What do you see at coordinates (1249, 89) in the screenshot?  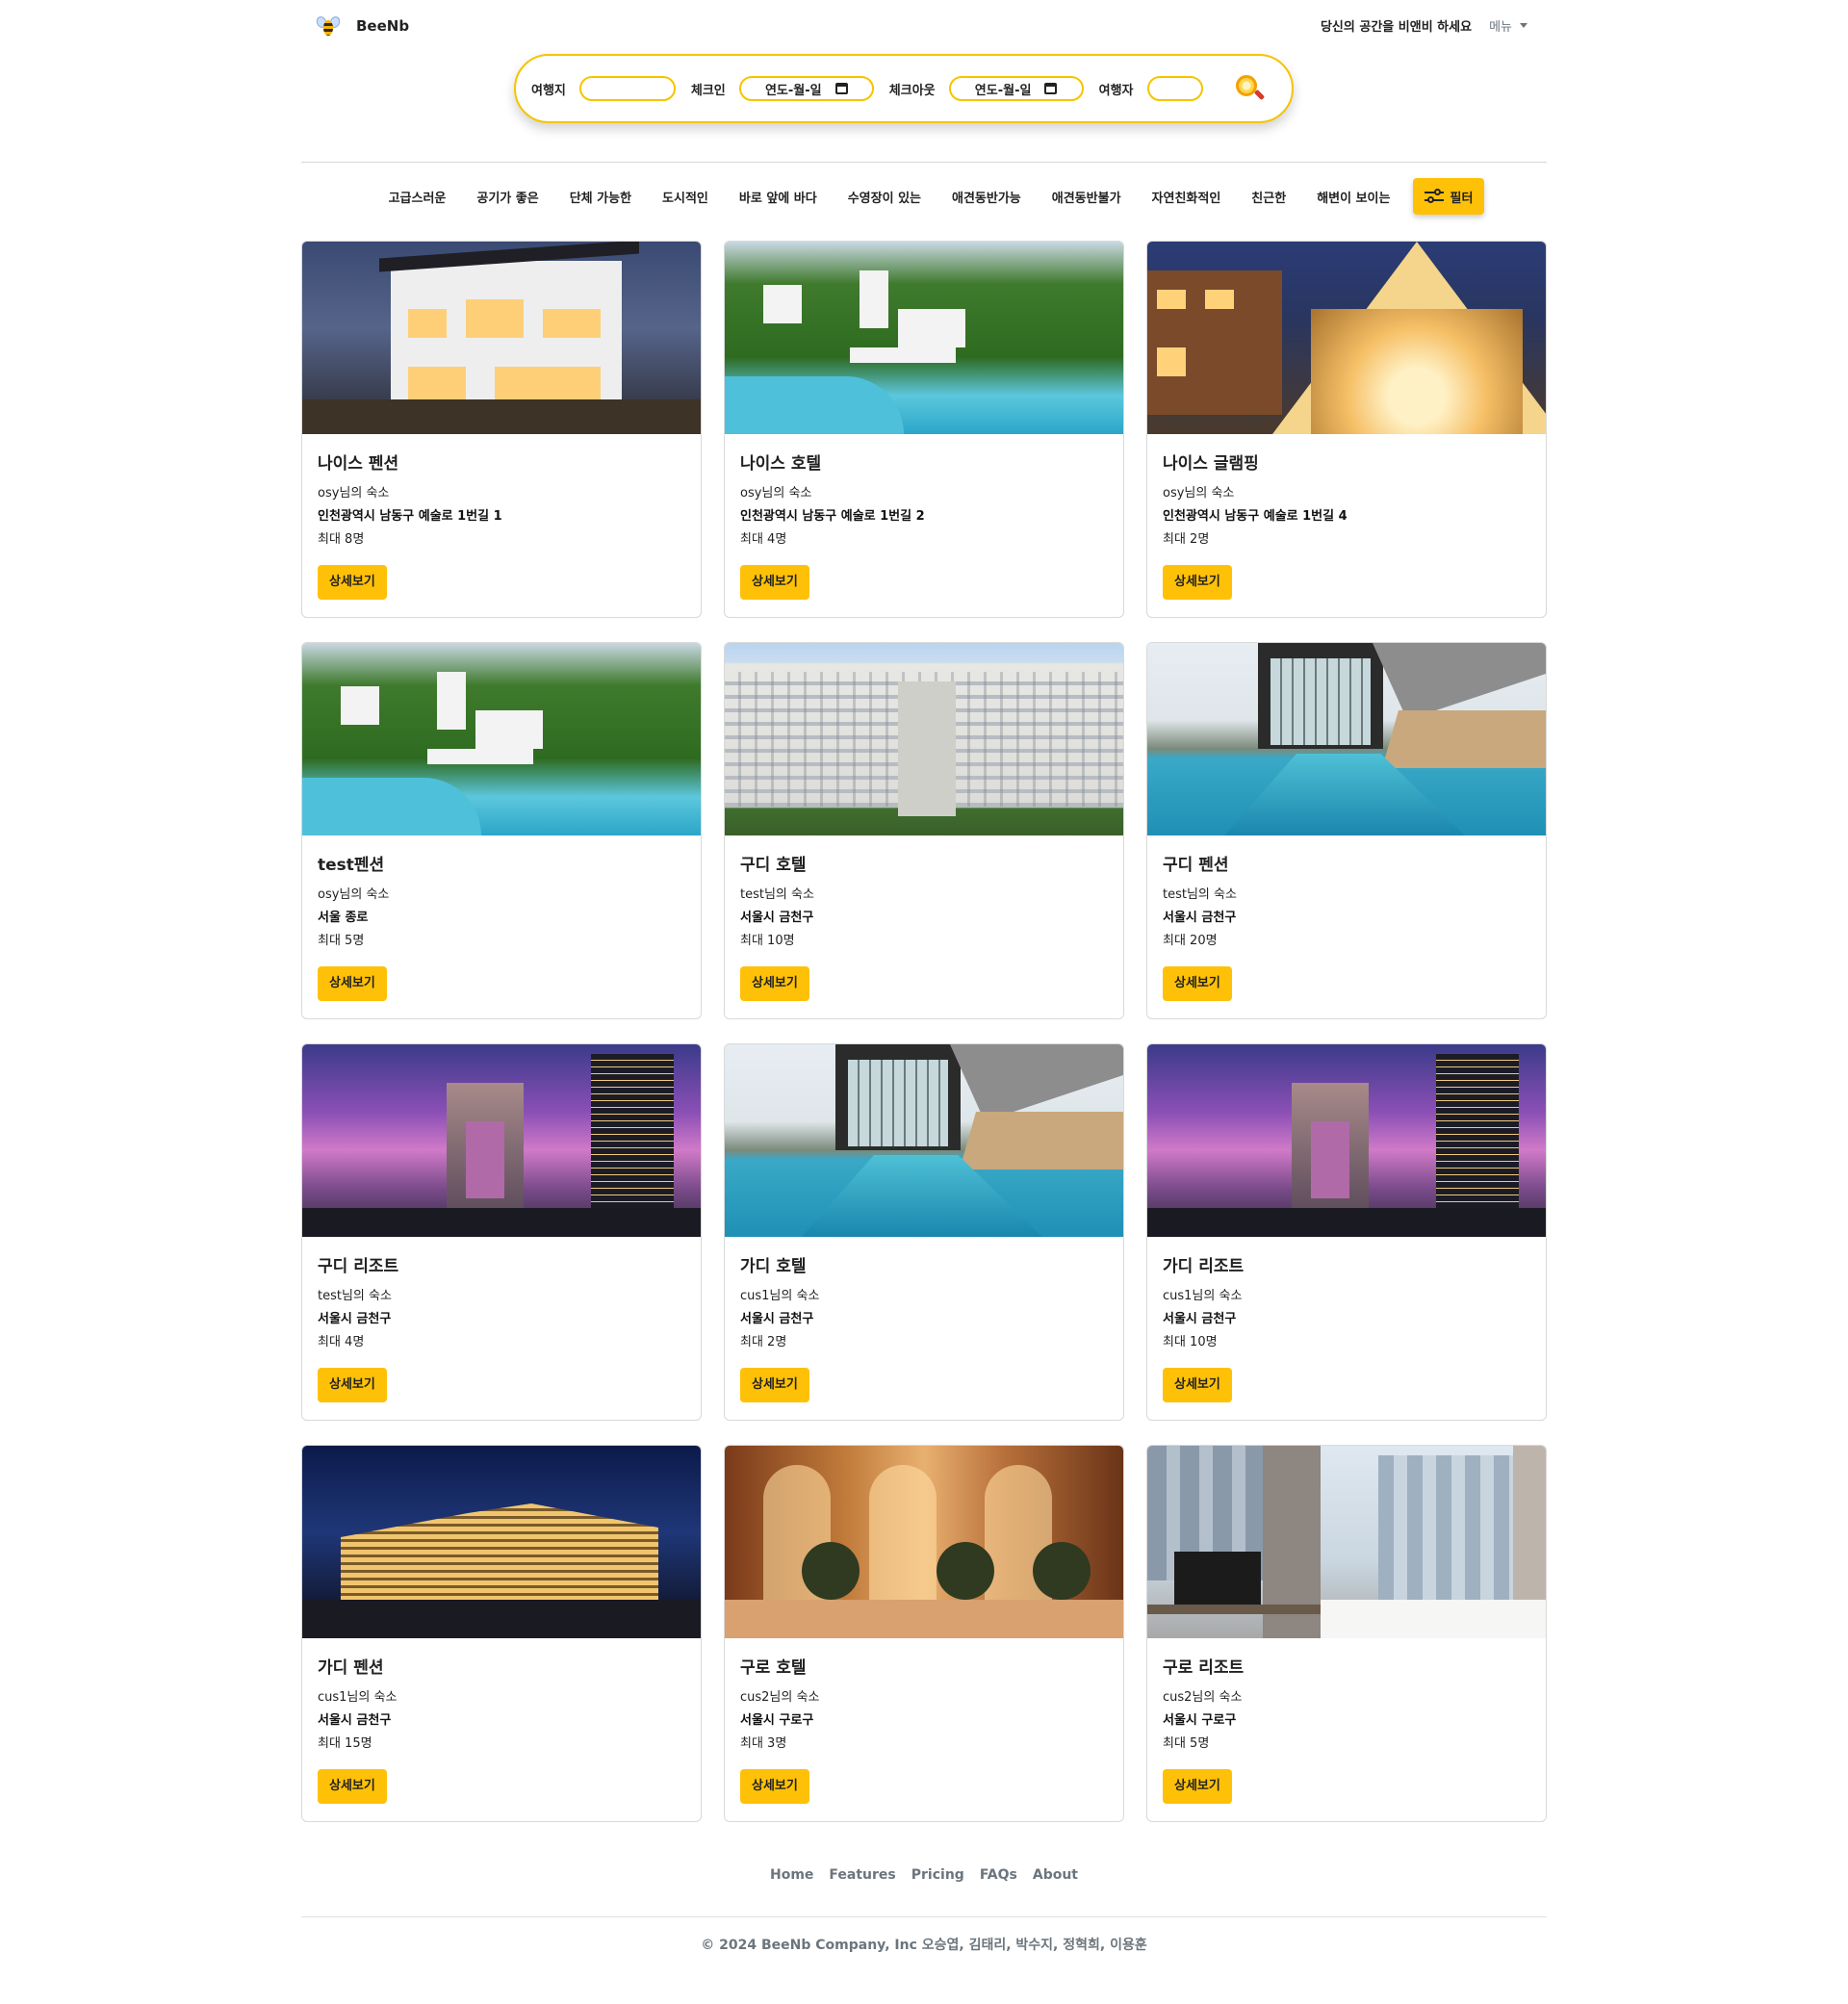 I see `search-magnifier-icon` at bounding box center [1249, 89].